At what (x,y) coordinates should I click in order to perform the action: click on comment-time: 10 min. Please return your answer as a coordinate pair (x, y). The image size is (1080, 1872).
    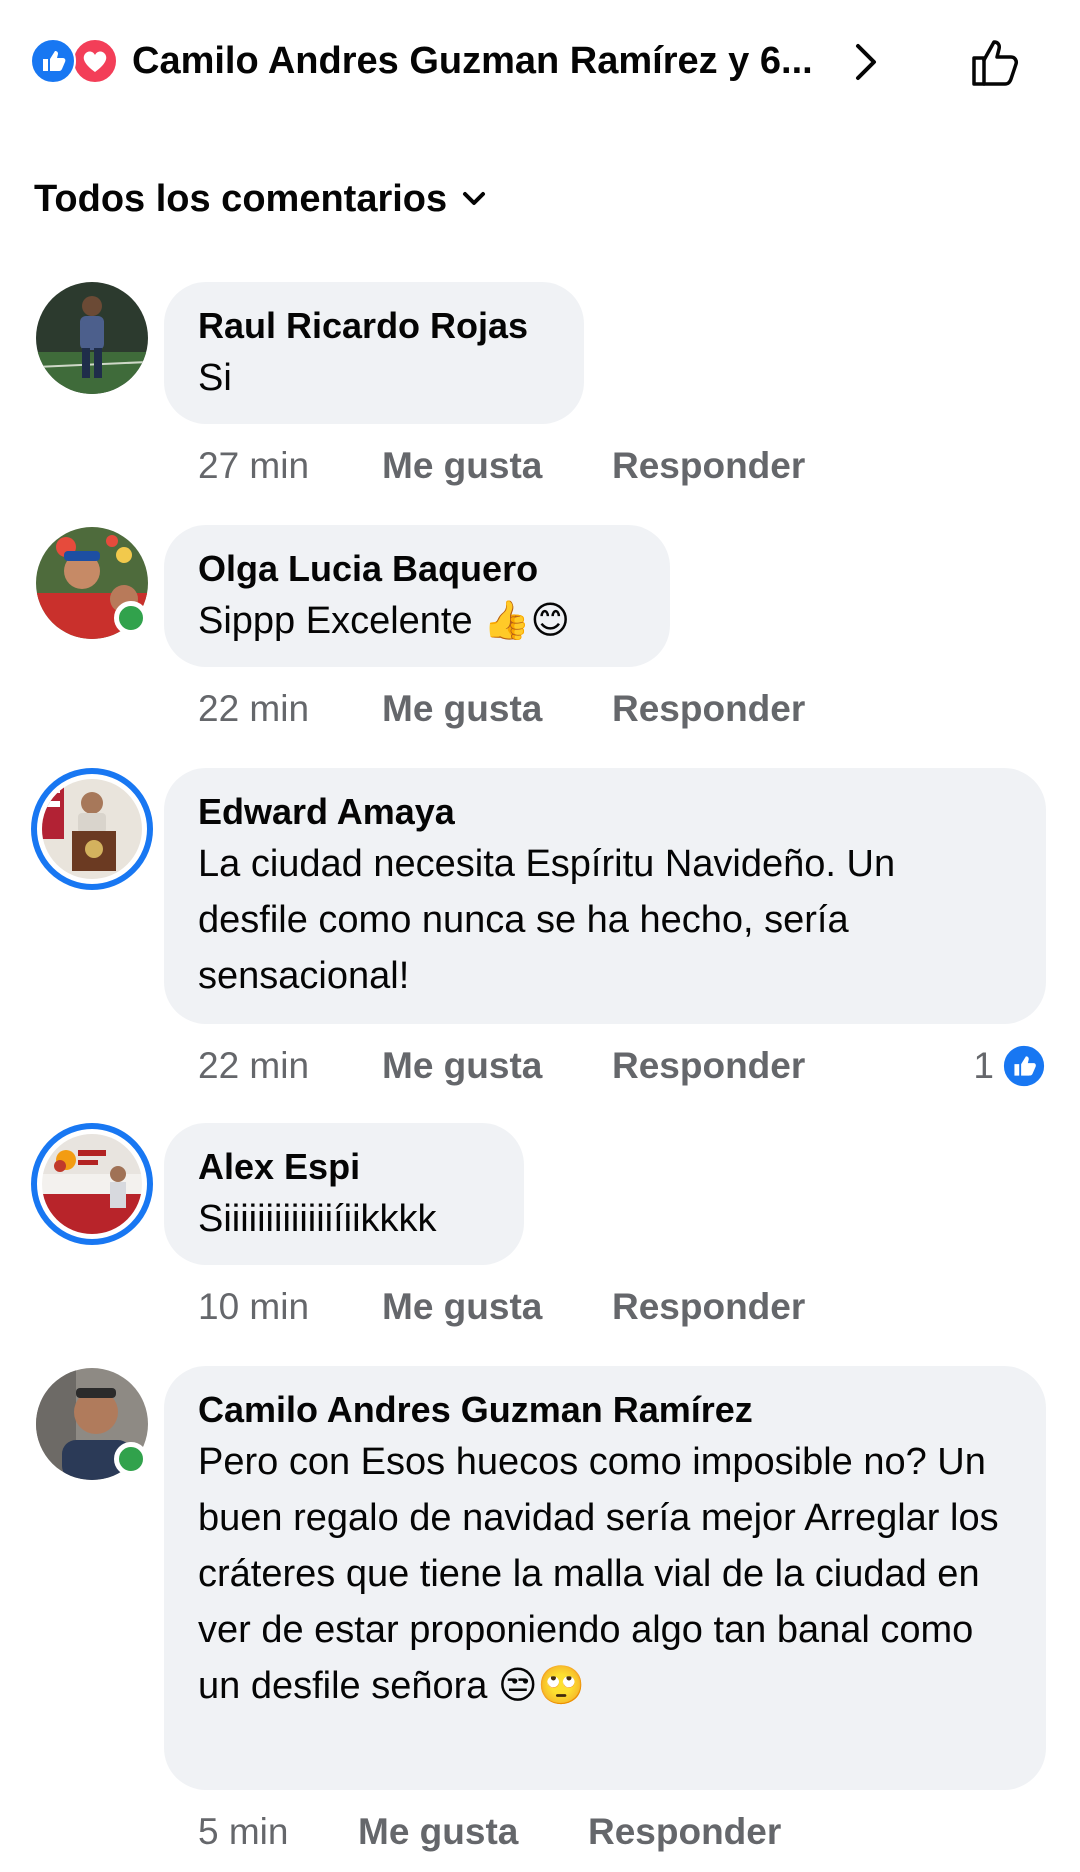
    Looking at the image, I should click on (290, 1307).